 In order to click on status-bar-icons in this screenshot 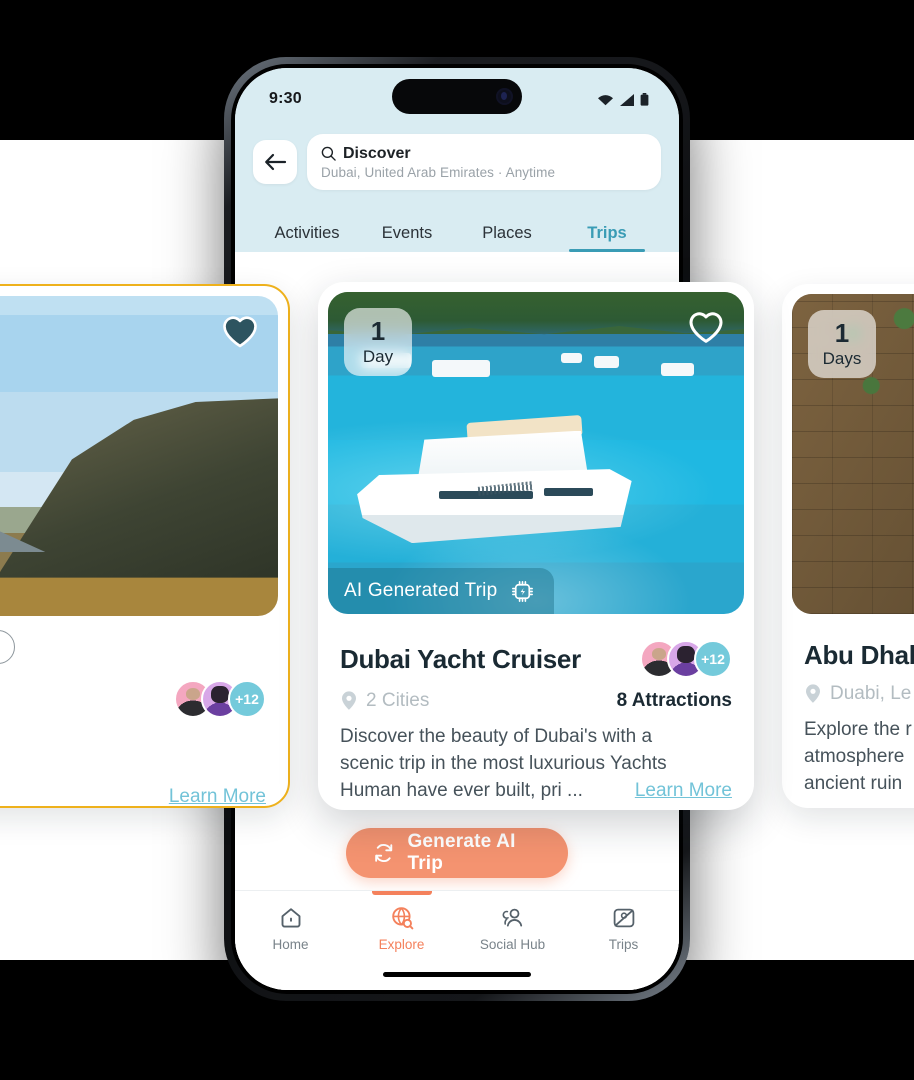, I will do `click(623, 99)`.